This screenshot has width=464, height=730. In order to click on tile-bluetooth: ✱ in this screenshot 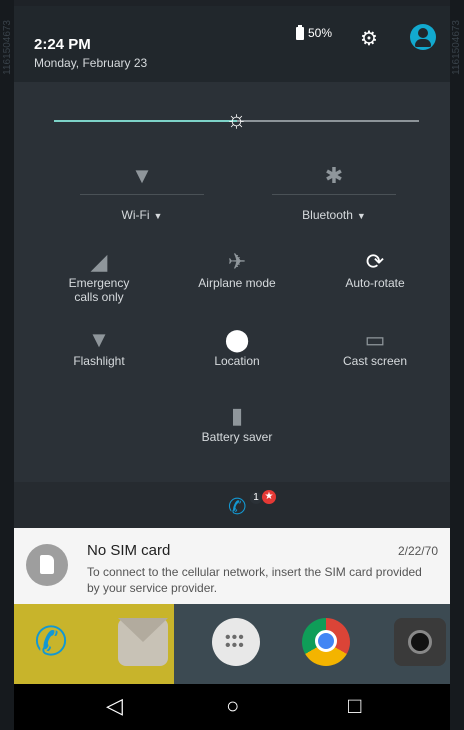, I will do `click(334, 176)`.